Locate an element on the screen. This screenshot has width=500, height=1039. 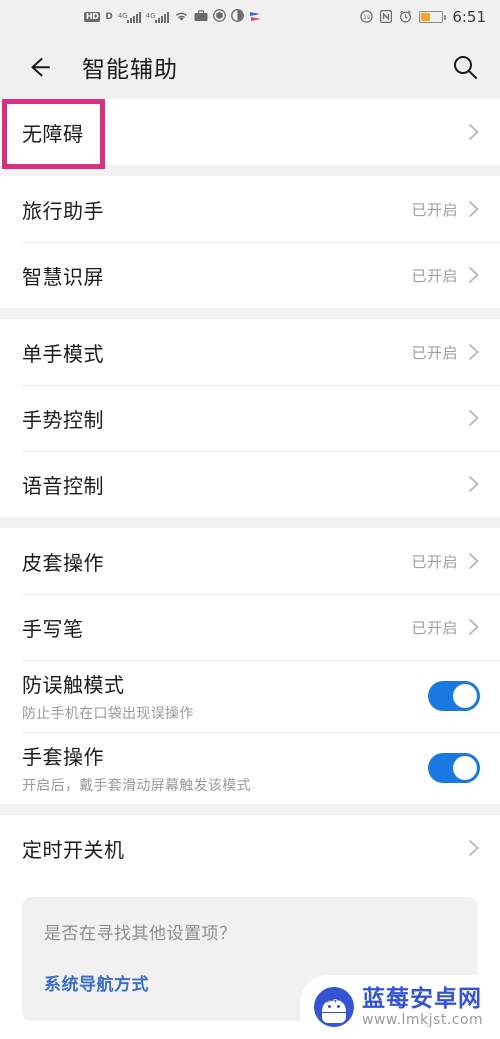
nfc-icon is located at coordinates (386, 17).